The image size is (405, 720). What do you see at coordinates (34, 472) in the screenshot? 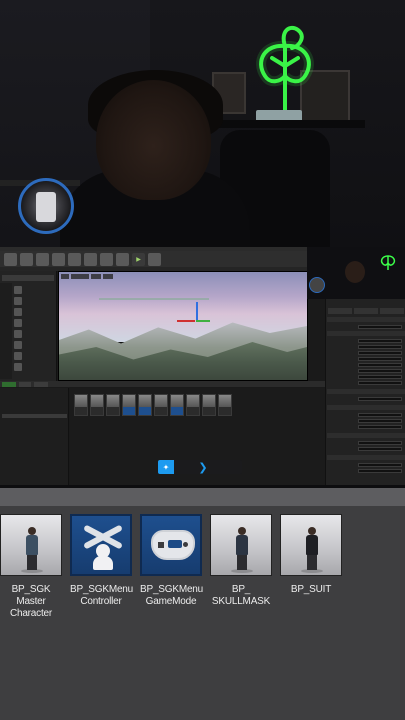
I see `folder-tree-item` at bounding box center [34, 472].